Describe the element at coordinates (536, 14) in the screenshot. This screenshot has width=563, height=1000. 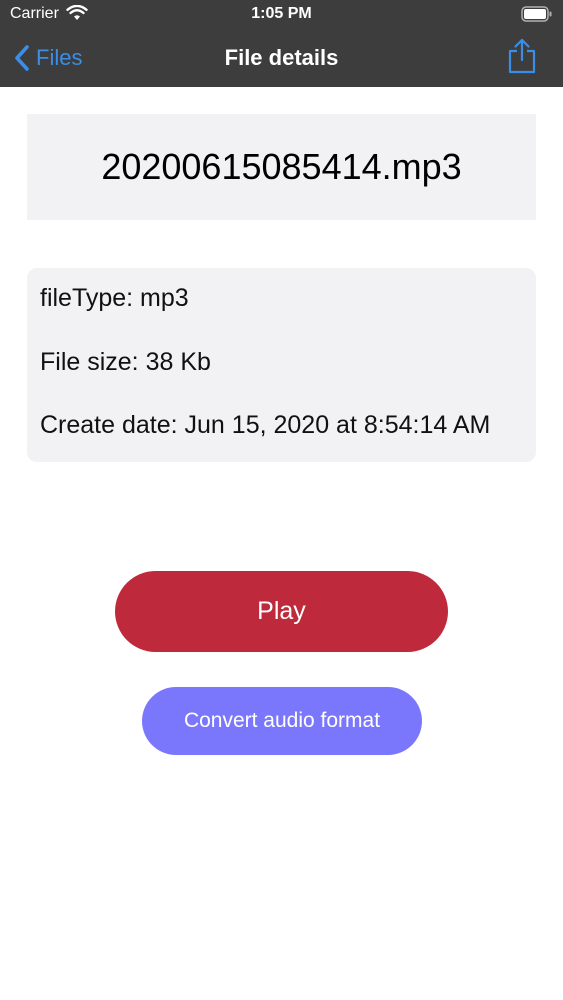
I see `battery-icon` at that location.